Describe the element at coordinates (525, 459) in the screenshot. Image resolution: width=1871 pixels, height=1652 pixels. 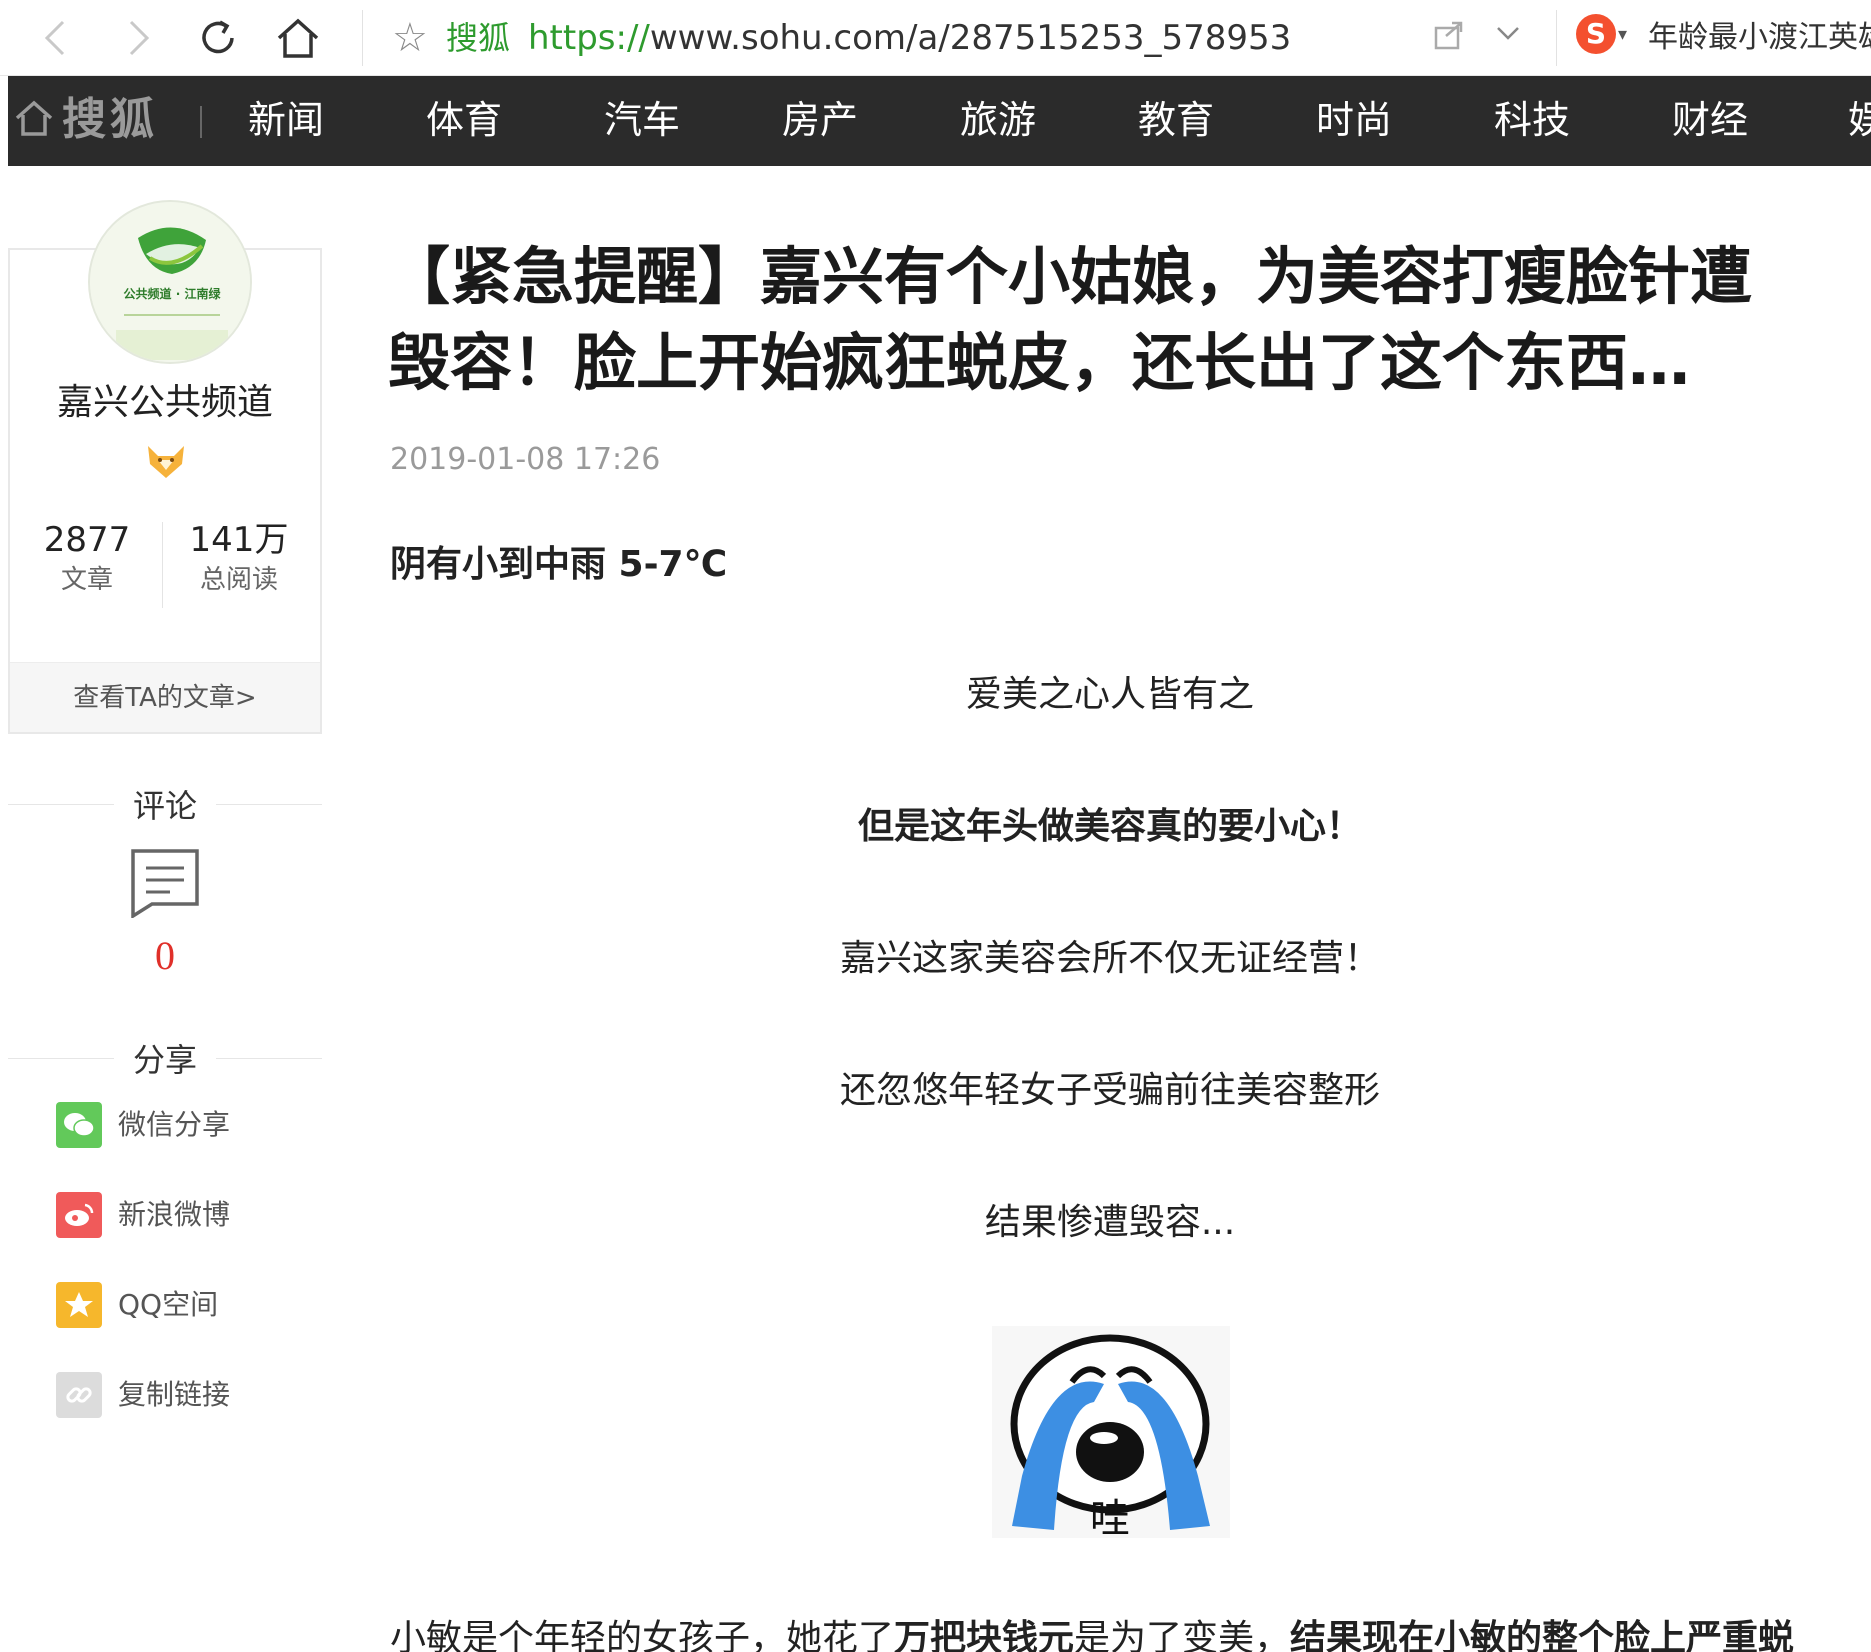
I see `article-date: 2019-01-08 17:26` at that location.